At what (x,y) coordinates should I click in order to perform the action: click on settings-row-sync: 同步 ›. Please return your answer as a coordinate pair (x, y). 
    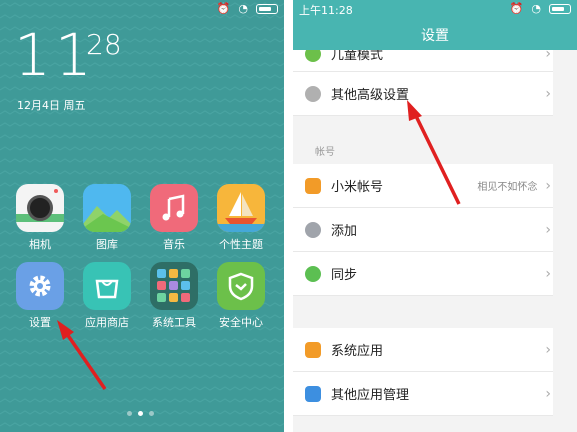
    Looking at the image, I should click on (423, 274).